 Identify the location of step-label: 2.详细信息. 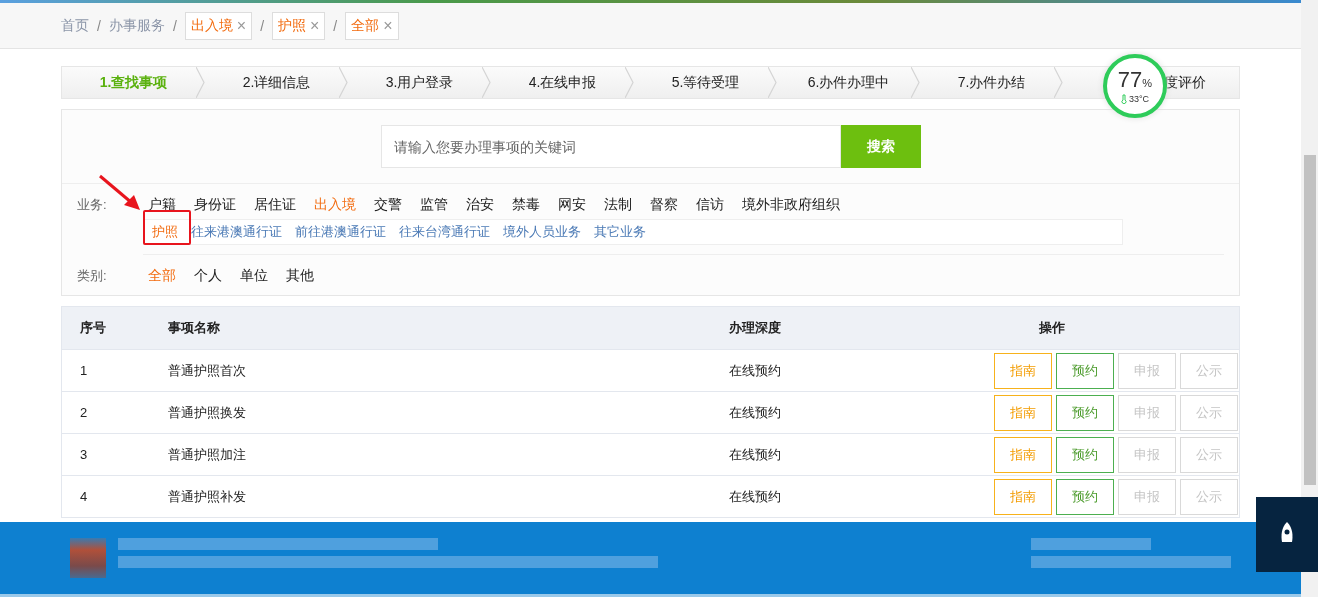
(276, 82).